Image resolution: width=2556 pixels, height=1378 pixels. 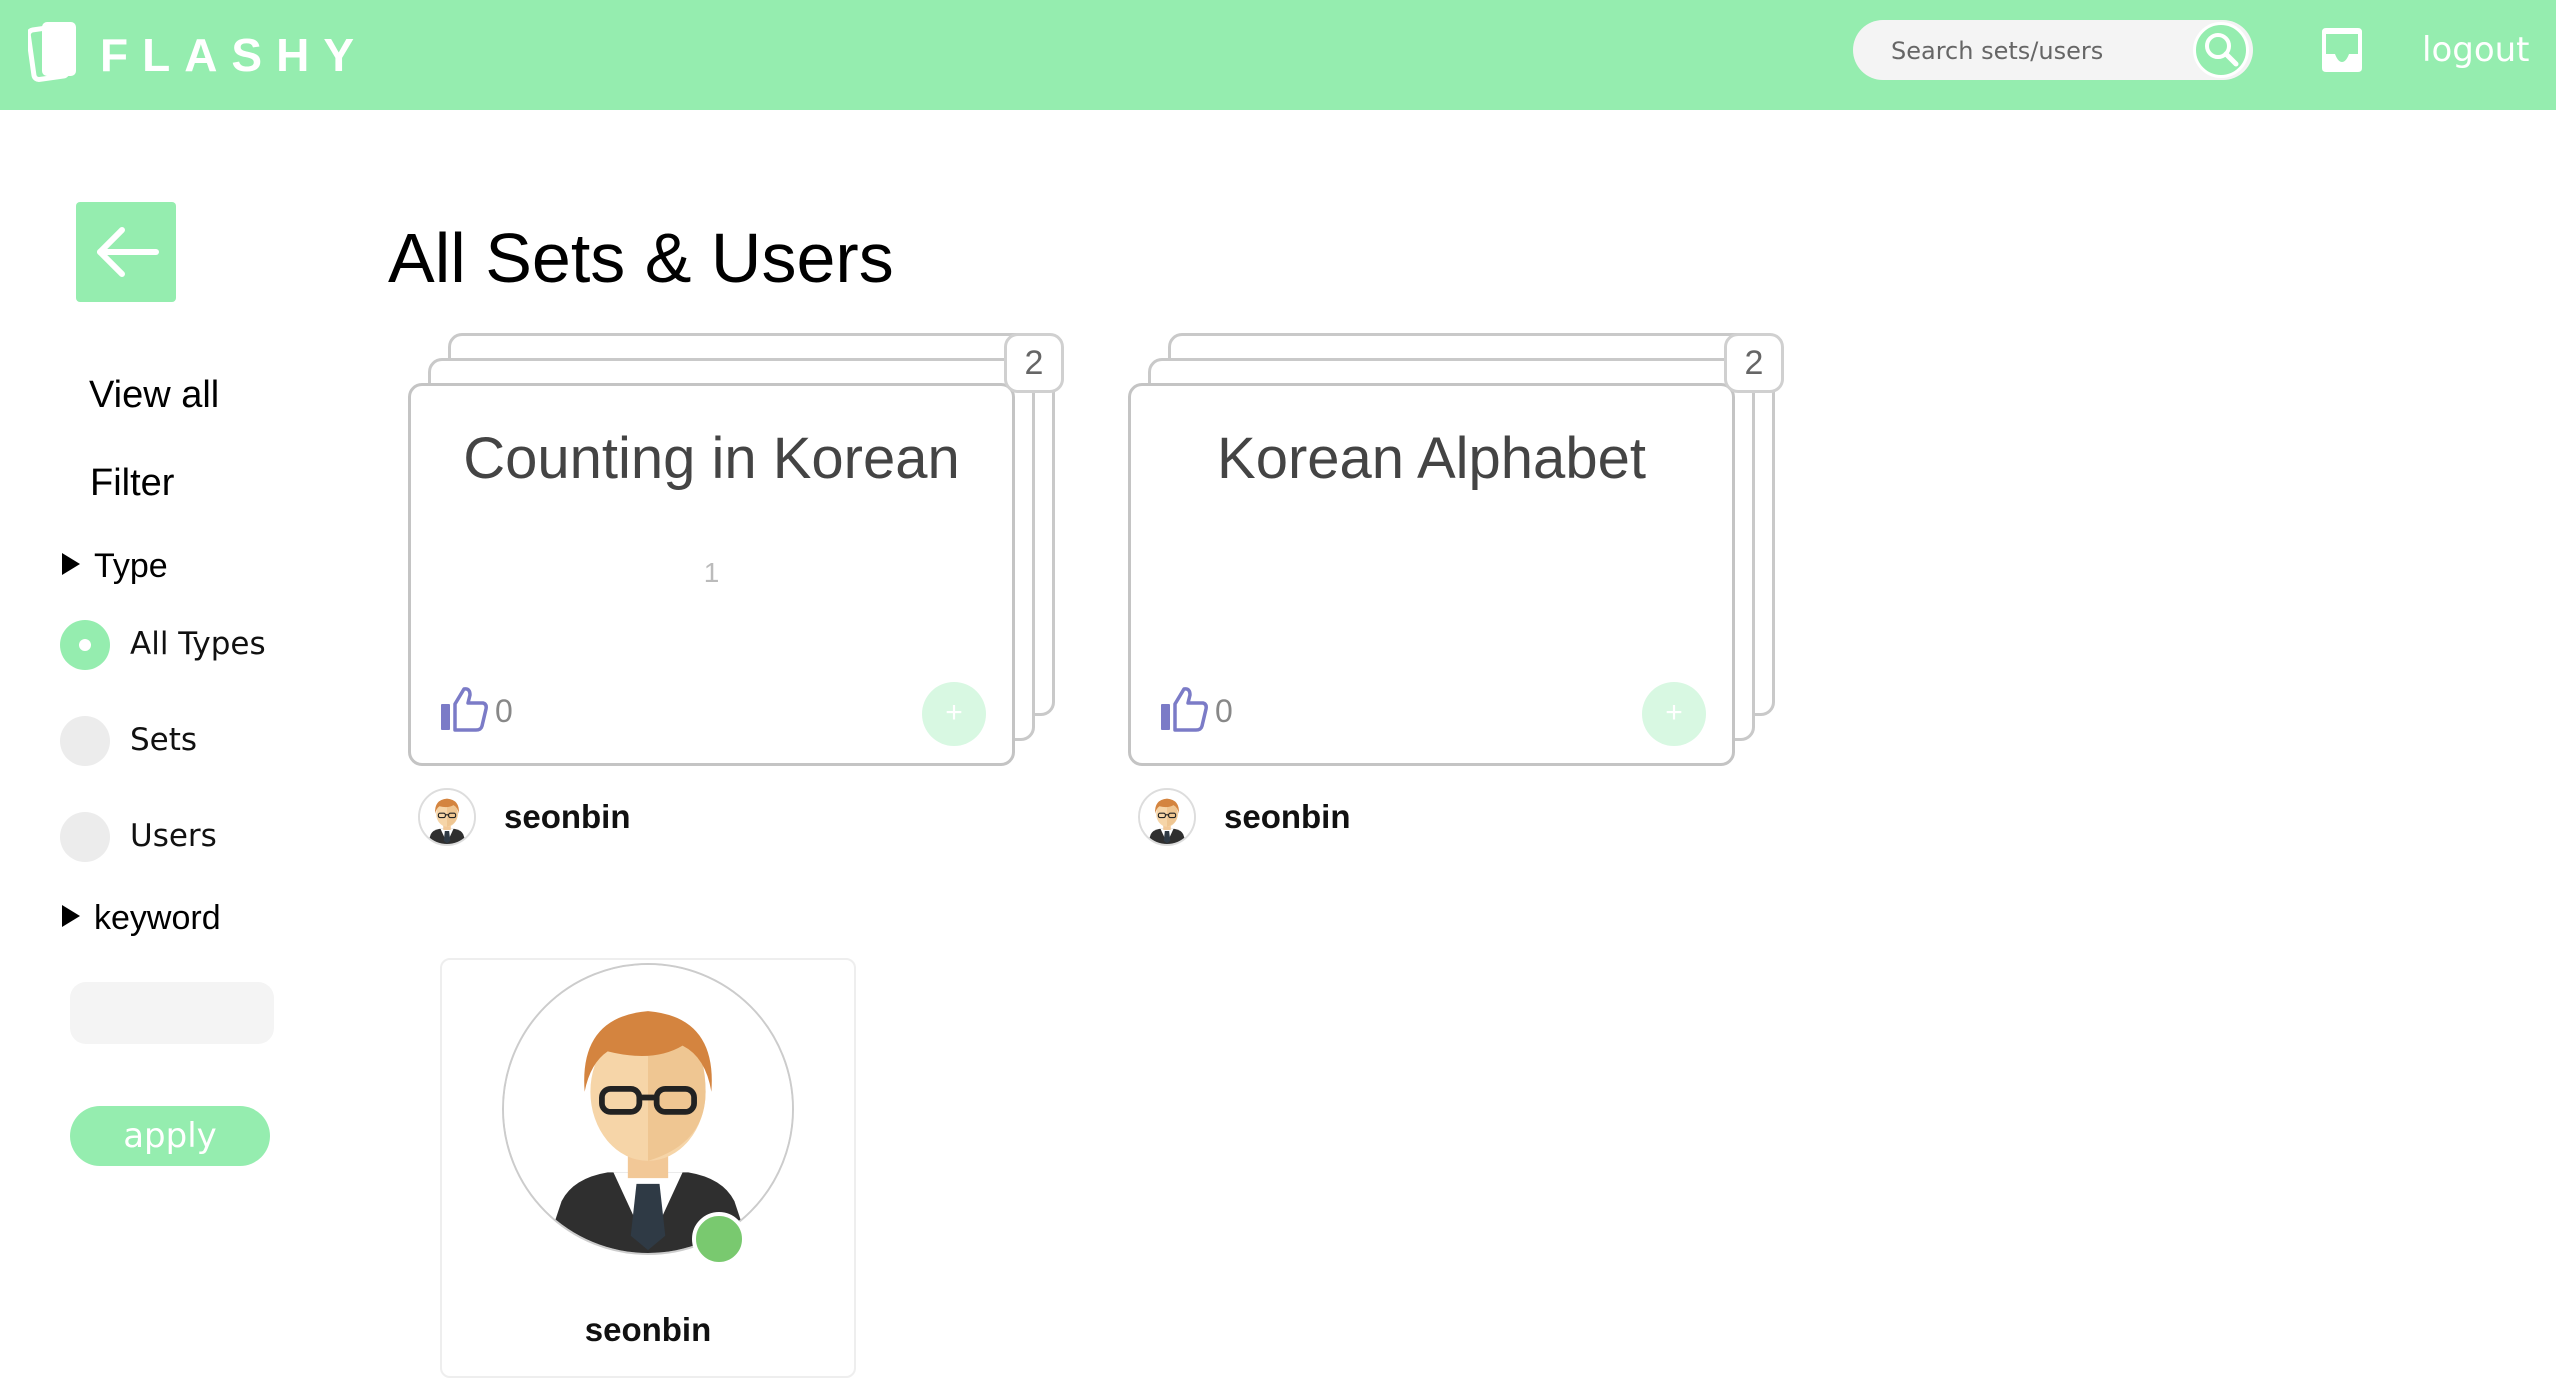 I want to click on set-description: 1, so click(x=711, y=572).